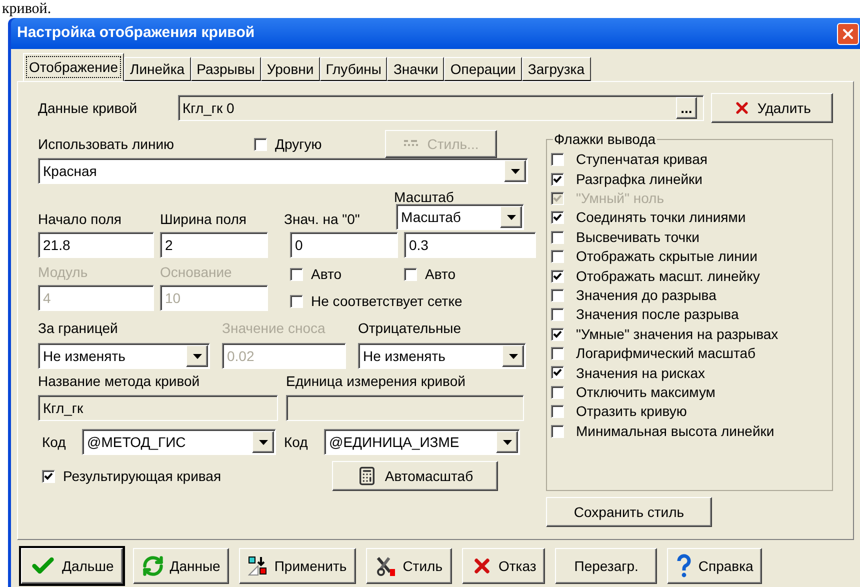 The image size is (860, 587). What do you see at coordinates (376, 381) in the screenshot?
I see `field-label: Единица измерения кривой` at bounding box center [376, 381].